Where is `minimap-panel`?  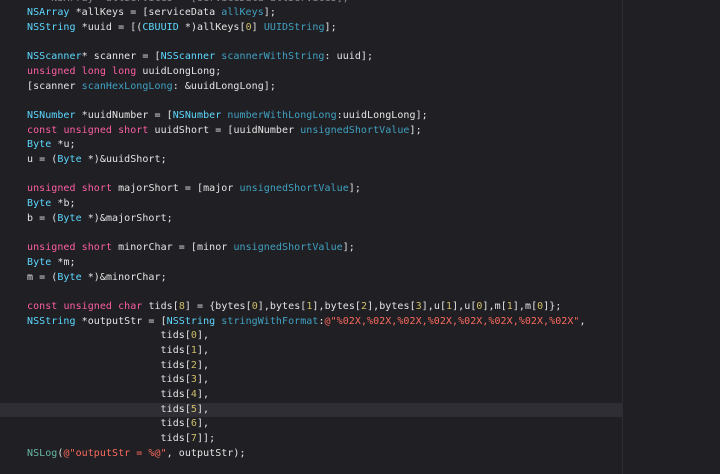 minimap-panel is located at coordinates (671, 237).